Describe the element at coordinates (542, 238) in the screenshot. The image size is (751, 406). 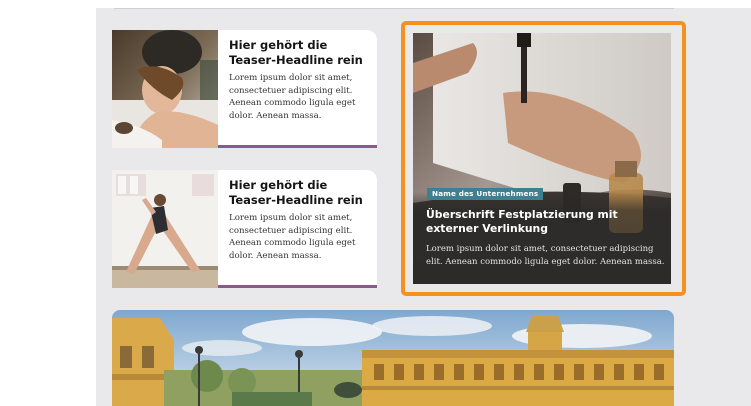
I see `featured-text-overlay` at that location.